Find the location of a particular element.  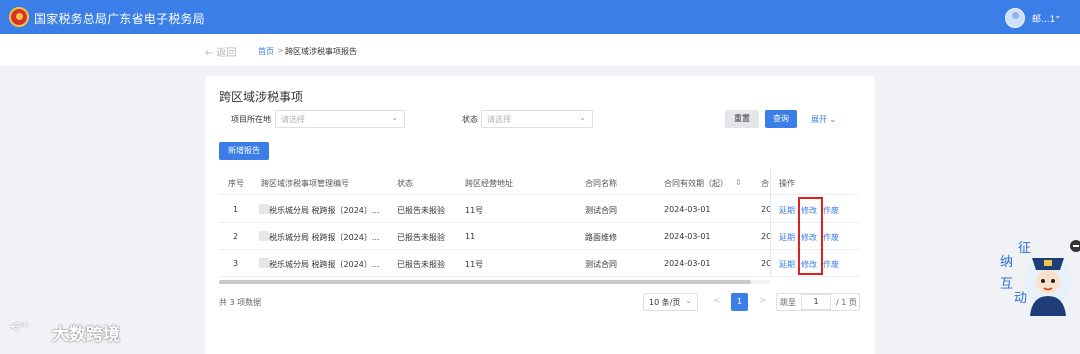

row-index: 2 is located at coordinates (236, 236).